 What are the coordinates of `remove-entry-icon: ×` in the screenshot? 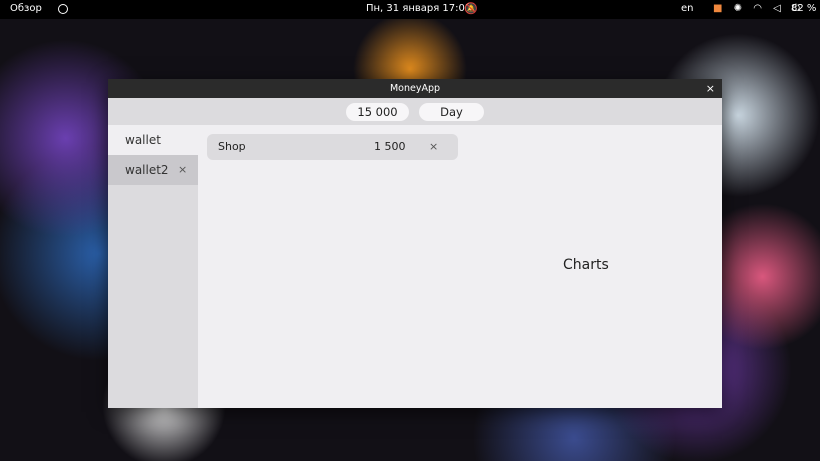 It's located at (433, 147).